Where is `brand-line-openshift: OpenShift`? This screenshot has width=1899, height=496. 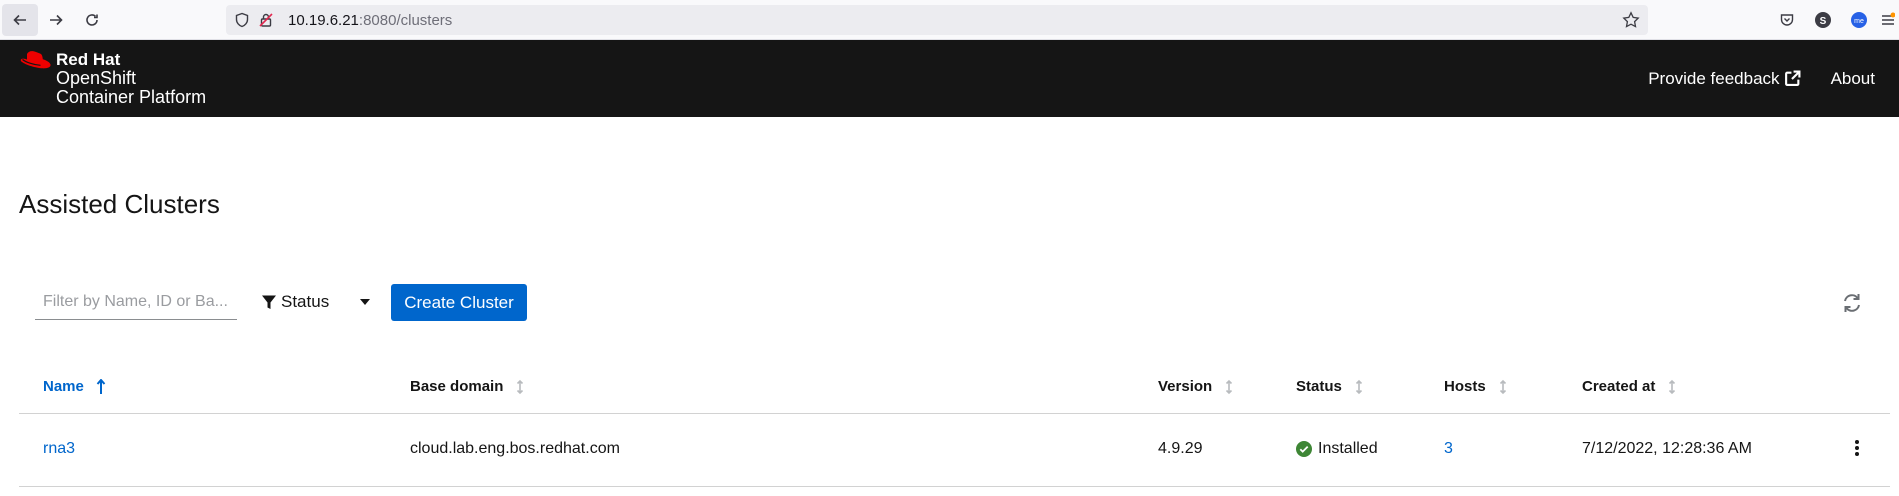
brand-line-openshift: OpenShift is located at coordinates (96, 78).